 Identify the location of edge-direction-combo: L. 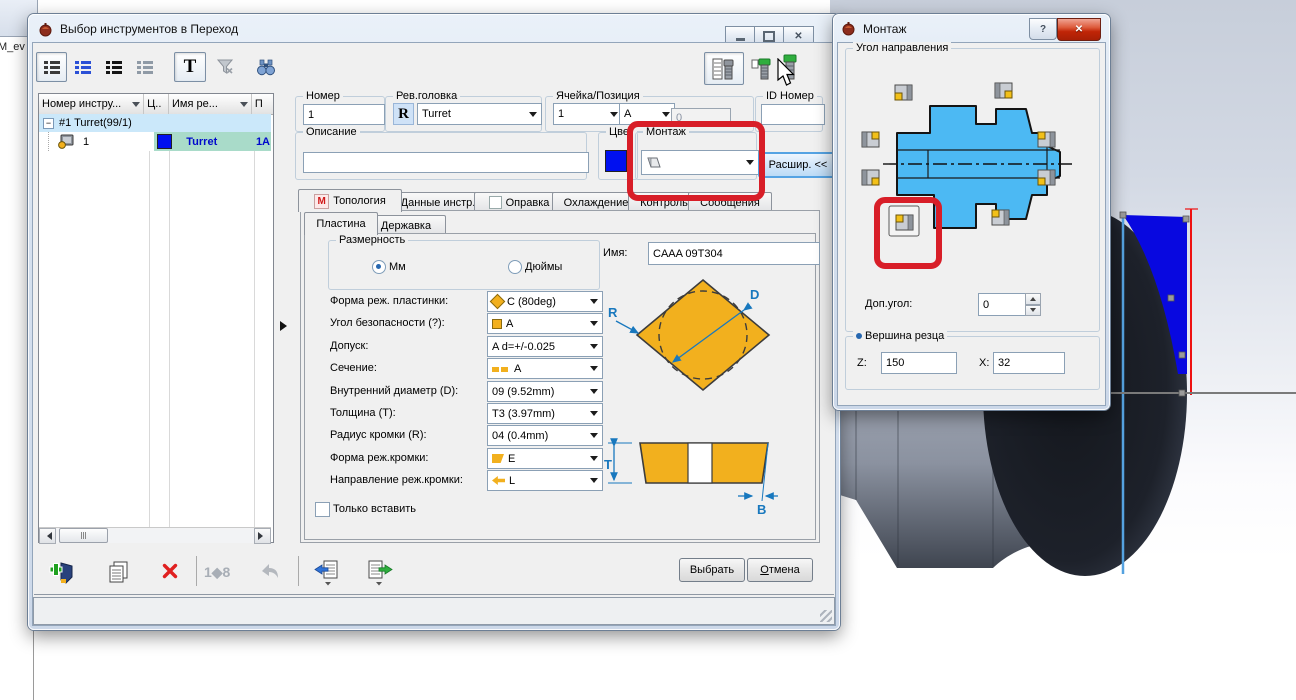
(545, 480).